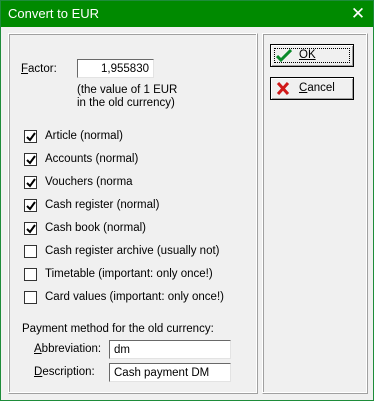 The image size is (374, 401). What do you see at coordinates (283, 89) in the screenshot?
I see `cancel-x-icon` at bounding box center [283, 89].